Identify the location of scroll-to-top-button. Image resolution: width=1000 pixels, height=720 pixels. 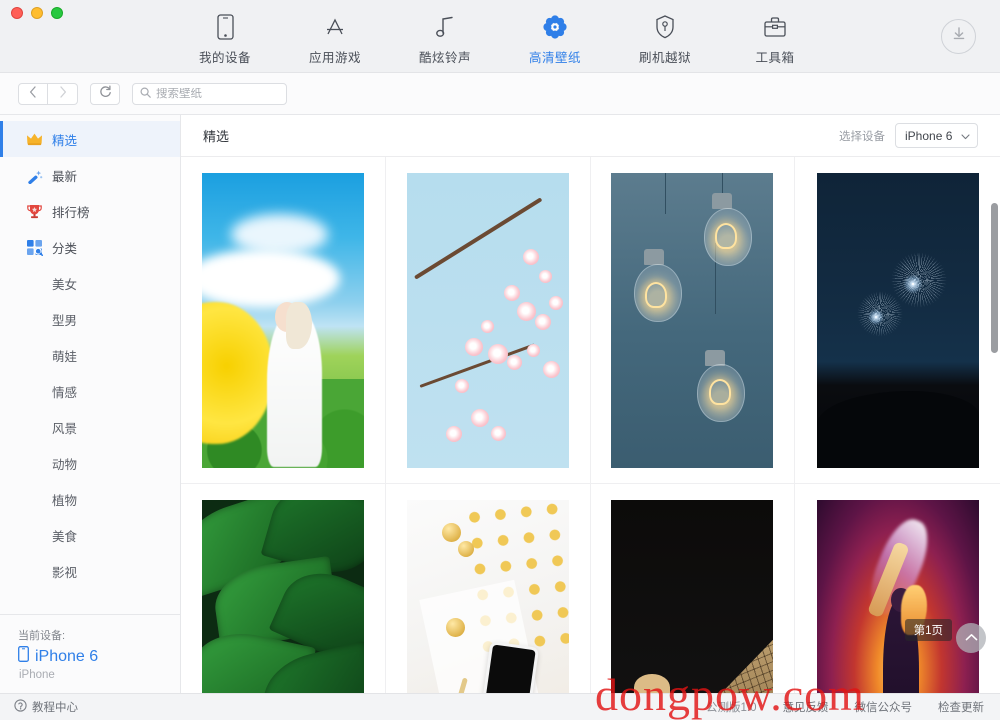
(971, 638).